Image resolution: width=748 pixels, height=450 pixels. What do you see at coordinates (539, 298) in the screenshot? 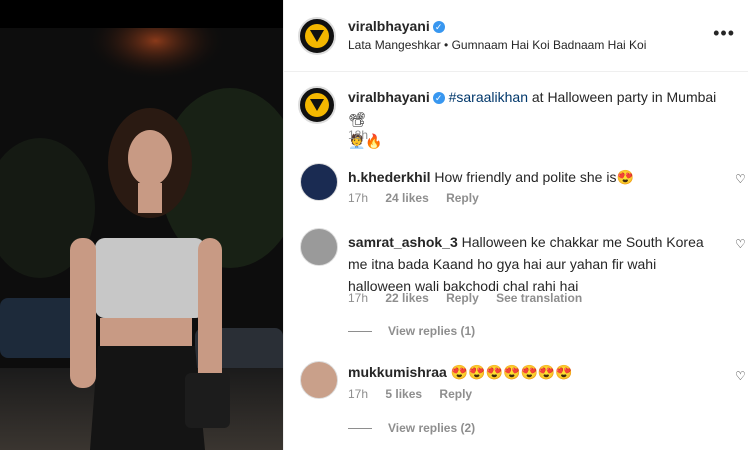
I see `see-translation-button: See translation` at bounding box center [539, 298].